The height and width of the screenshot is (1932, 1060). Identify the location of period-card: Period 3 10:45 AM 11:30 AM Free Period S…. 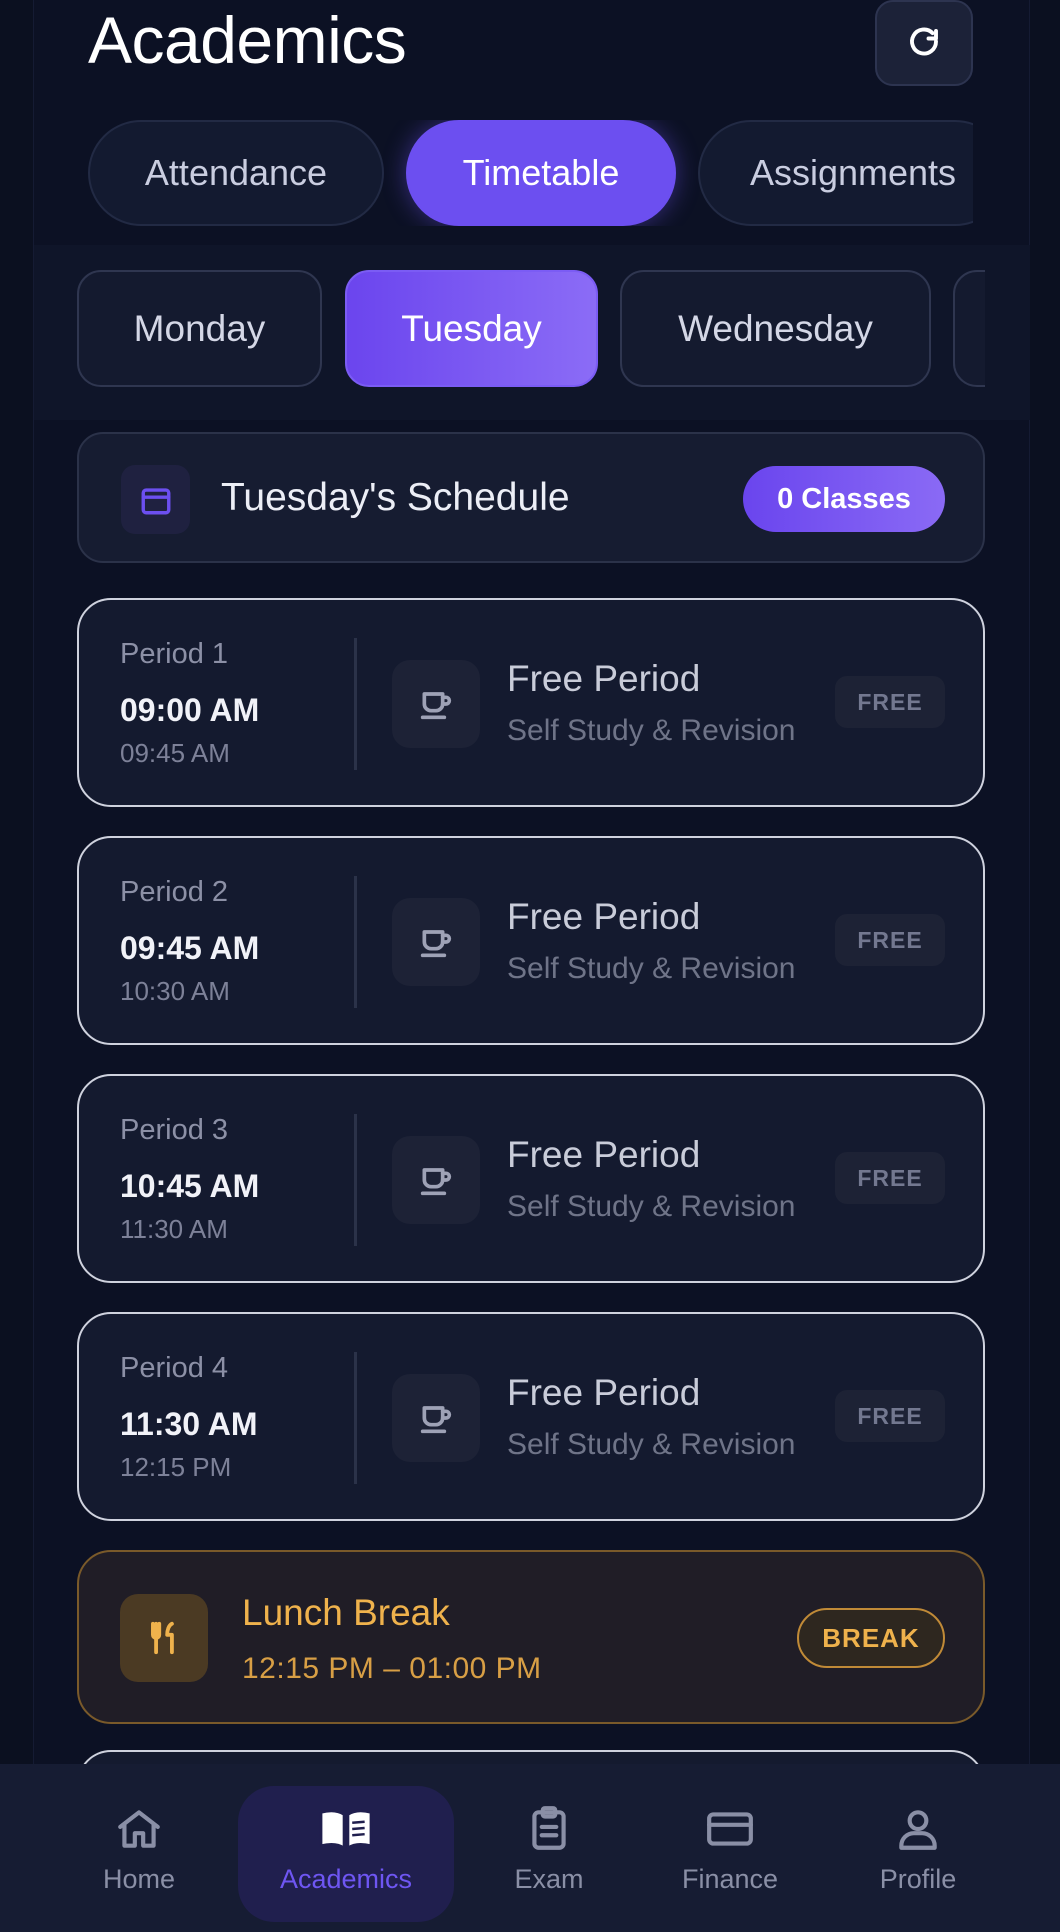
(531, 1178).